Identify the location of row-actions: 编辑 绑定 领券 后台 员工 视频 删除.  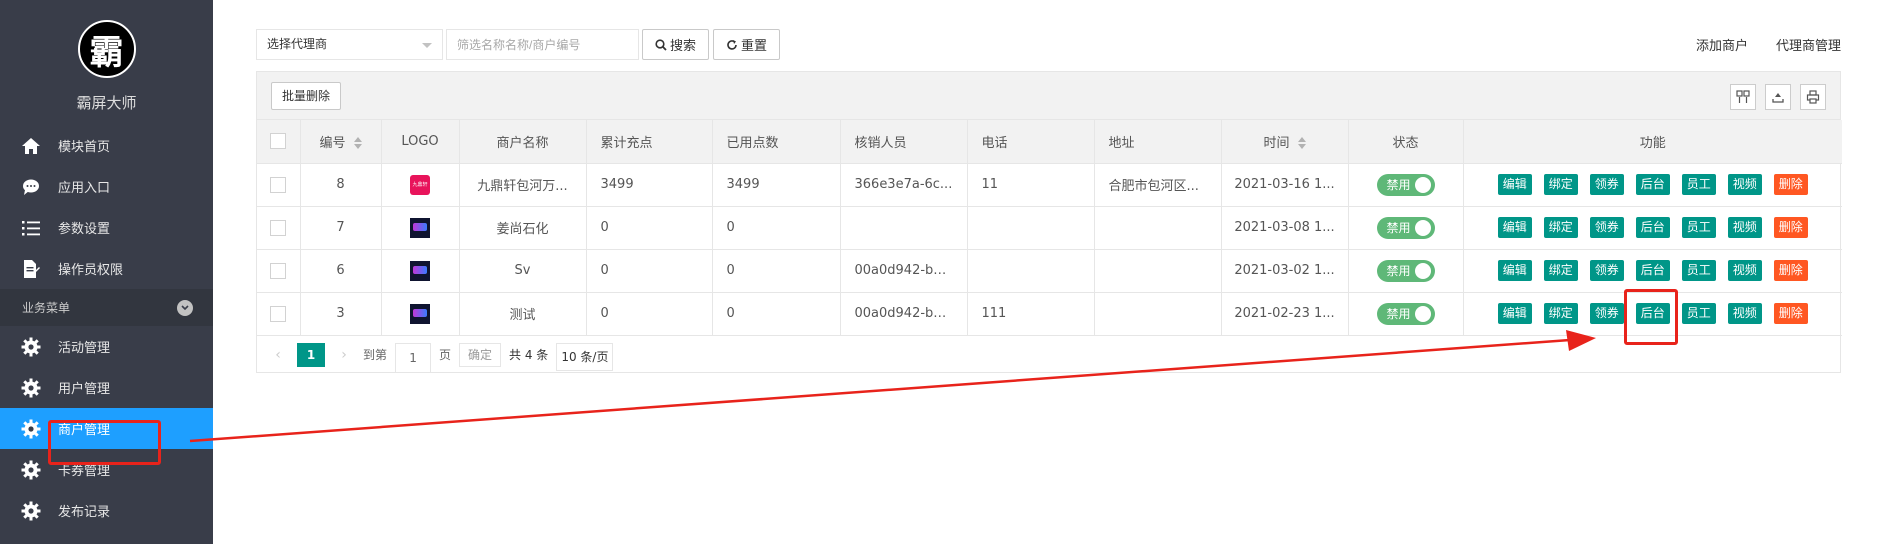
(1653, 227).